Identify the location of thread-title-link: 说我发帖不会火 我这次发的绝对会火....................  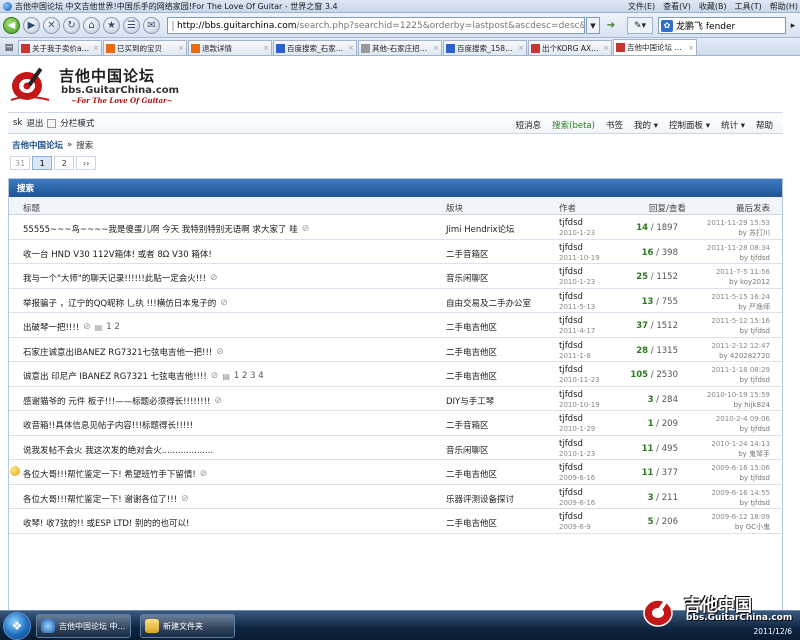
(118, 450).